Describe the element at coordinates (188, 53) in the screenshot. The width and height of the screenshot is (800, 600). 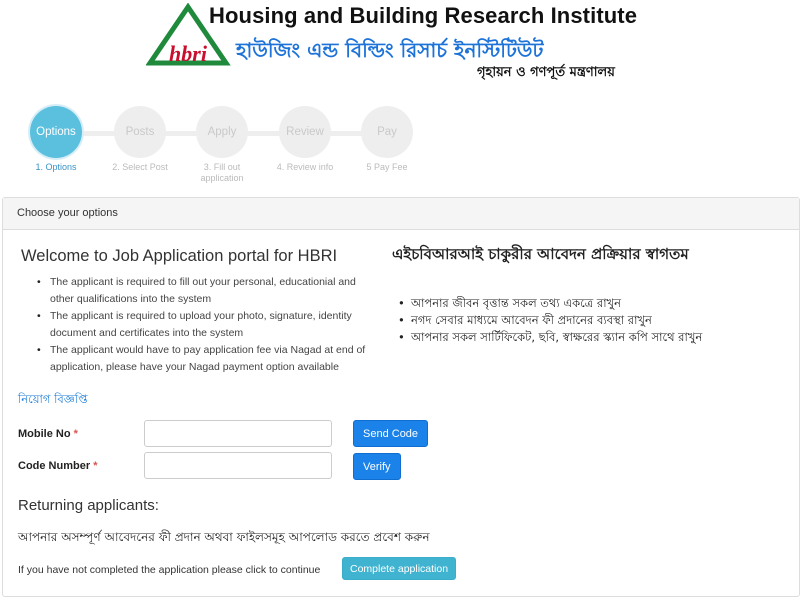
I see `logo-text: hbri` at that location.